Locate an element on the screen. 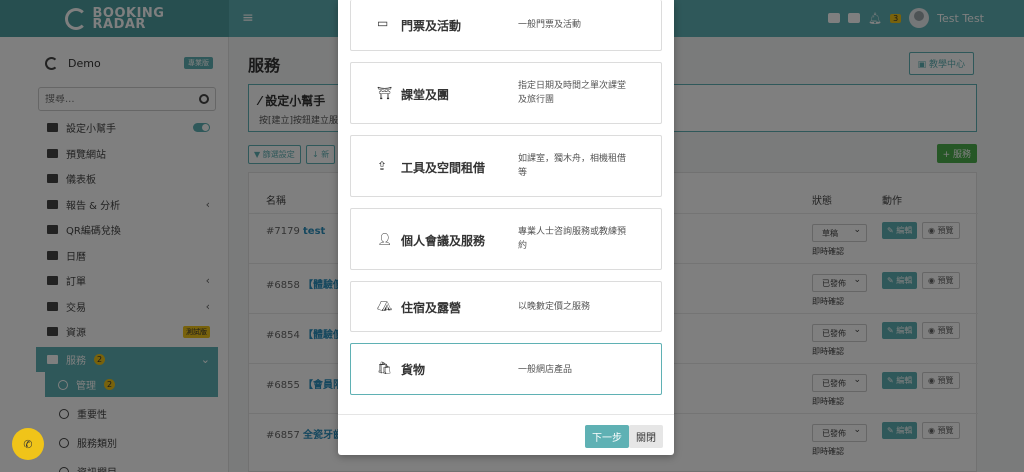 The image size is (1024, 472). shopping-bag-icon: 🛍︎ is located at coordinates (385, 368).